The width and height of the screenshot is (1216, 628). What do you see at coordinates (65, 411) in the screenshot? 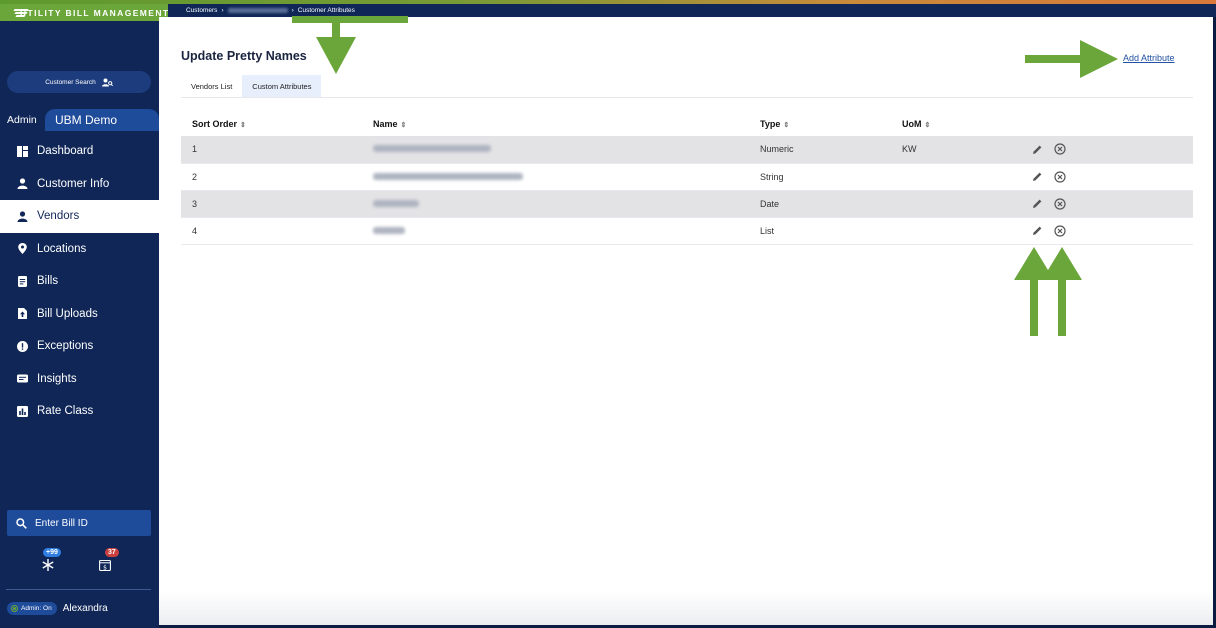
I see `sidebar-item-label: Rate Class` at bounding box center [65, 411].